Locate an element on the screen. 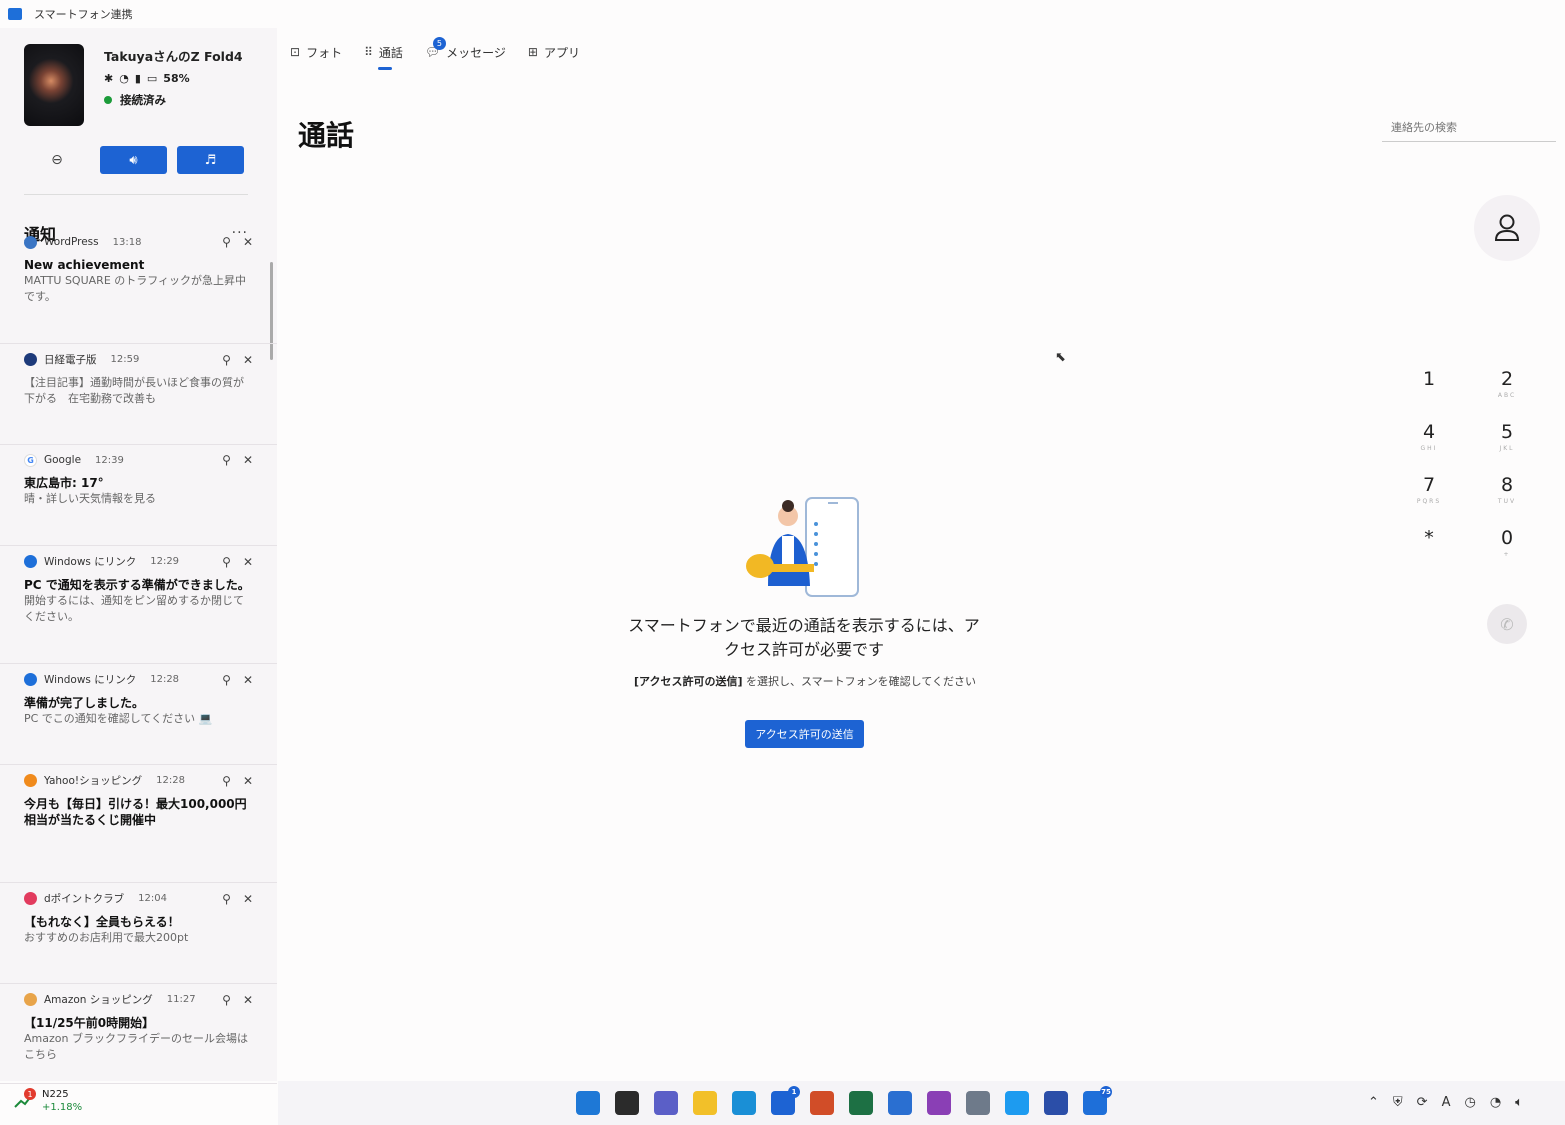 The width and height of the screenshot is (1565, 1125). dialpad-key: 4 GHI is located at coordinates (1429, 443).